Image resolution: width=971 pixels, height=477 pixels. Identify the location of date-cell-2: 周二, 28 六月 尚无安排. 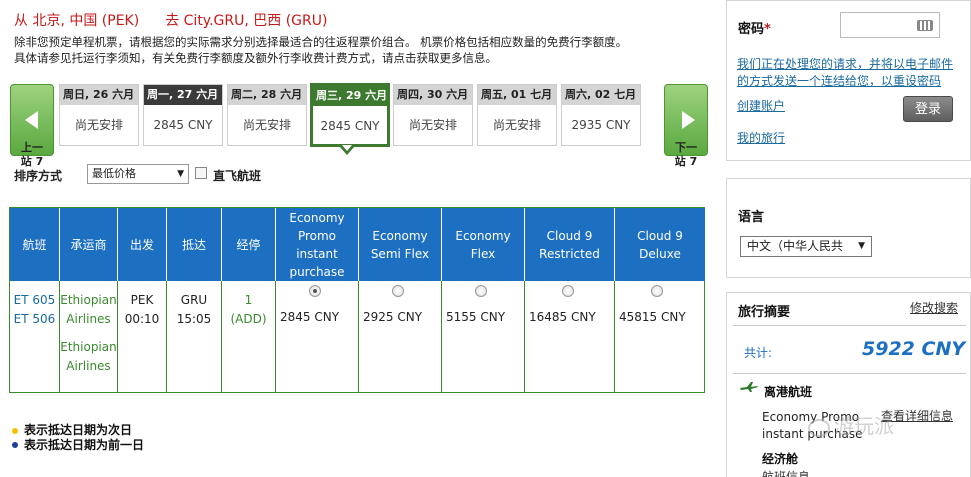
(267, 115).